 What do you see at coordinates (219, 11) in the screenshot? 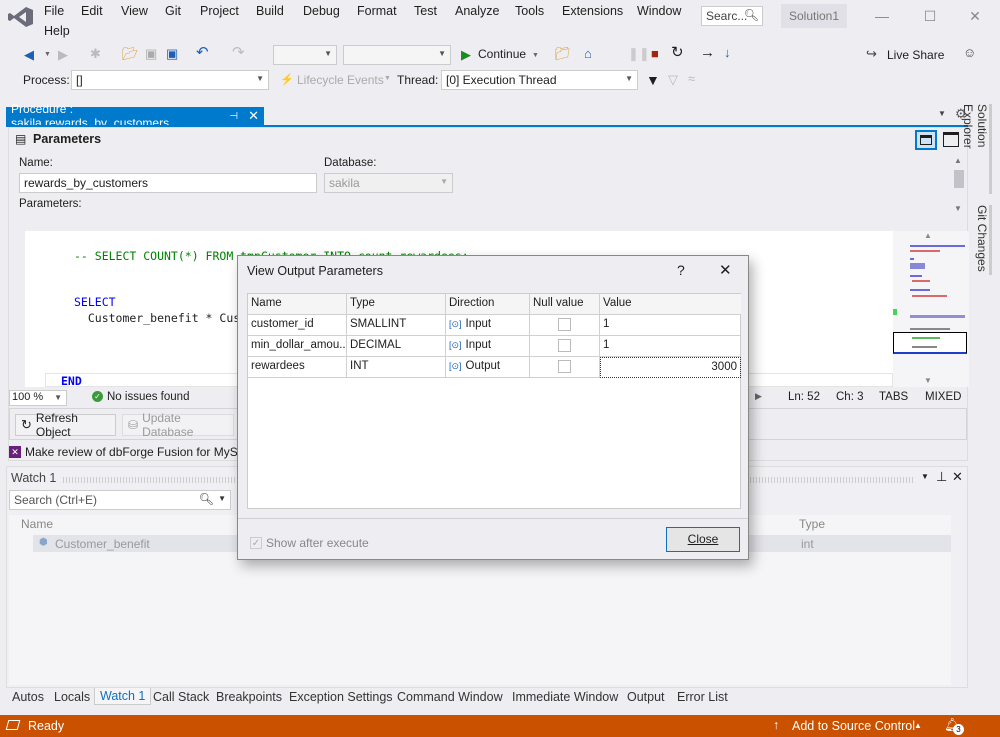
I see `menu-project: Project` at bounding box center [219, 11].